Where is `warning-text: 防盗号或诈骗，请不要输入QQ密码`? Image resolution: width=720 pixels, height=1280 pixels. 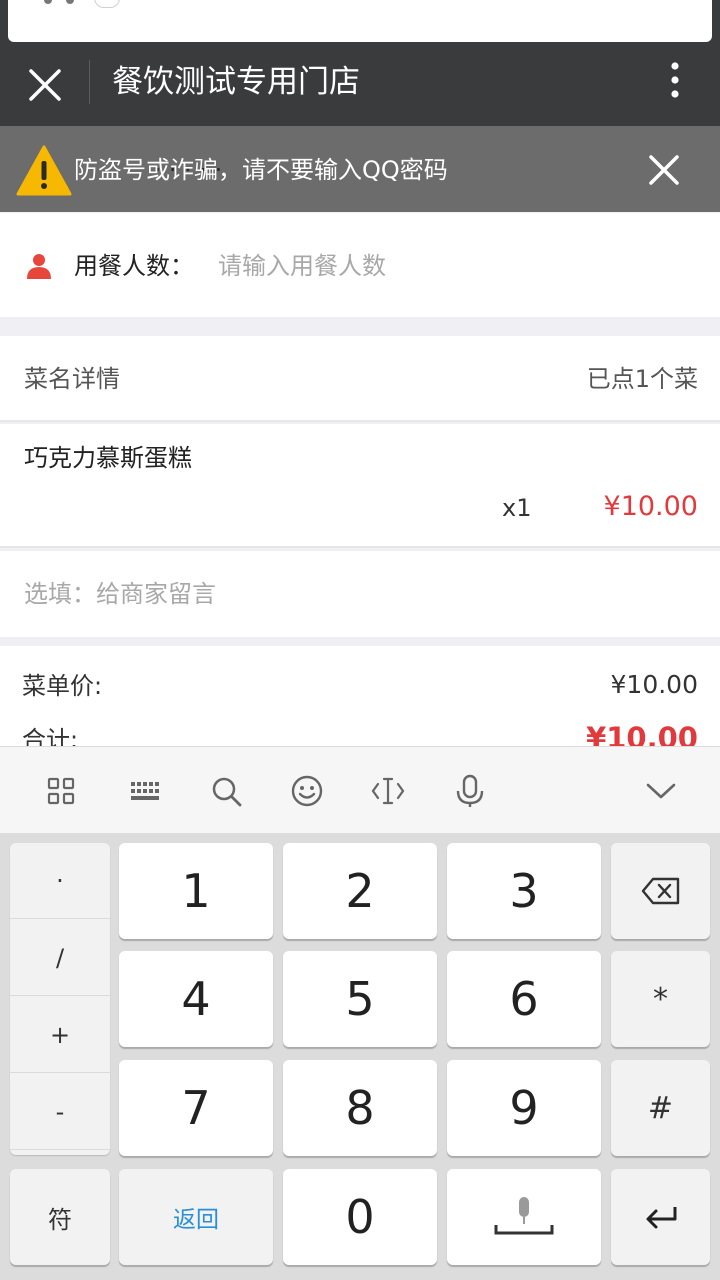 warning-text: 防盗号或诈骗，请不要输入QQ密码 is located at coordinates (261, 170).